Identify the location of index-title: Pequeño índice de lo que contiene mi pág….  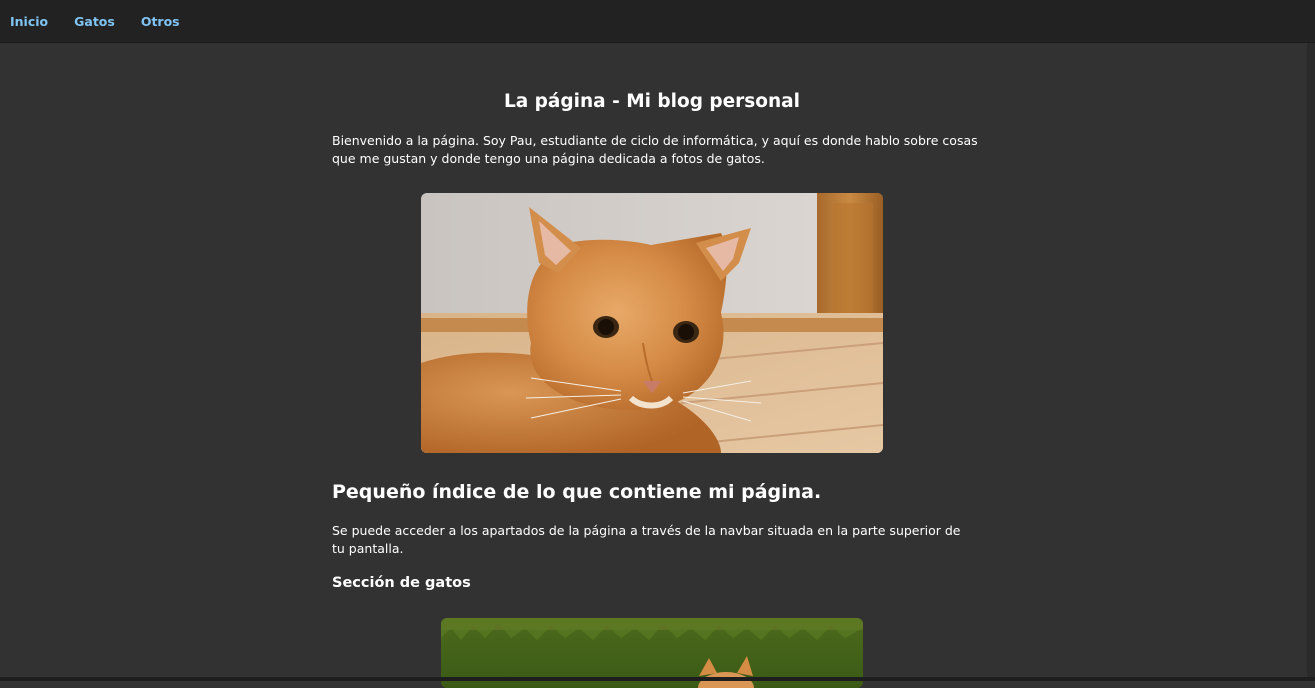
(576, 492).